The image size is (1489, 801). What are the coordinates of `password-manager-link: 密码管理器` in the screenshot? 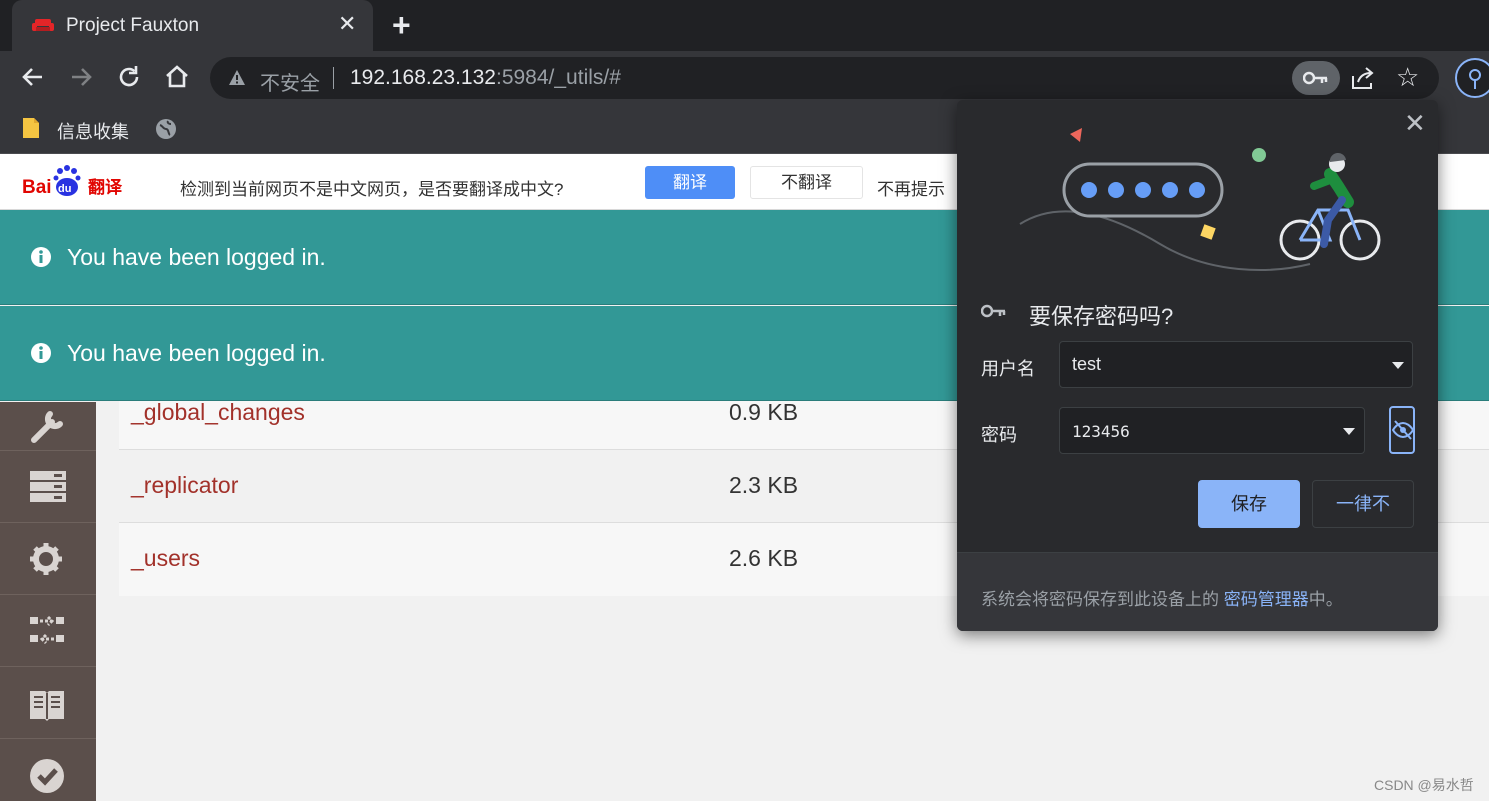 It's located at (1266, 599).